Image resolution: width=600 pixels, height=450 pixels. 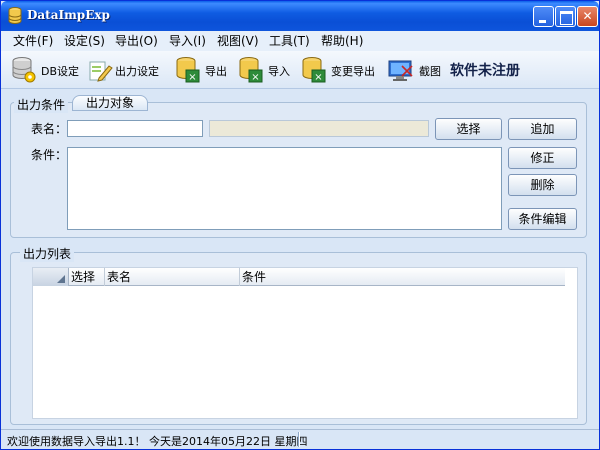 I want to click on table-name-label: 表名：, so click(x=49, y=129).